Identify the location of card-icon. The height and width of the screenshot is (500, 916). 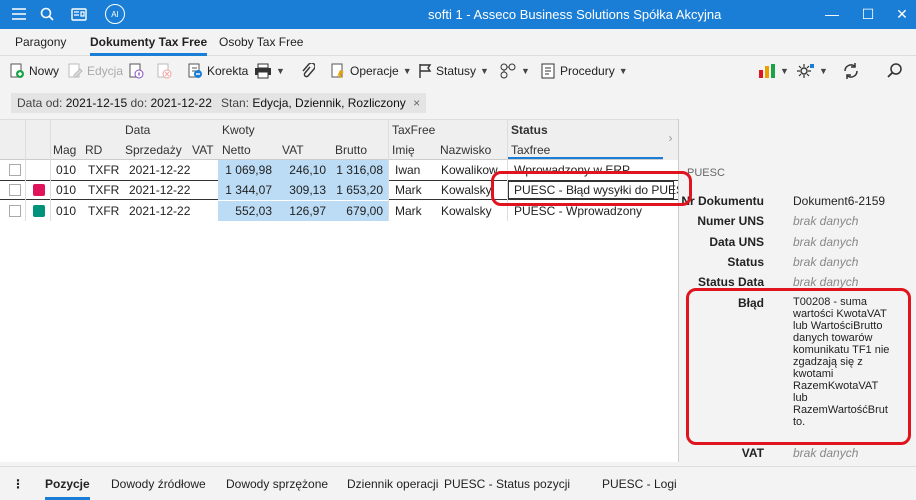
(79, 14).